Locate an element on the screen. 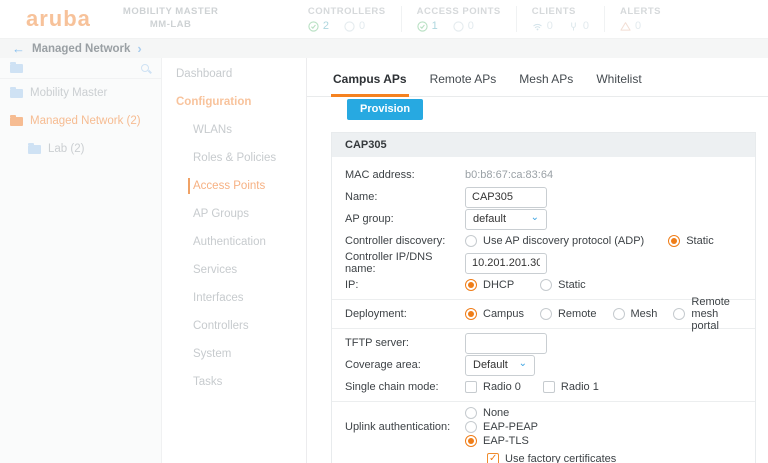 The image size is (768, 463). checkbox-checked-icon is located at coordinates (493, 458).